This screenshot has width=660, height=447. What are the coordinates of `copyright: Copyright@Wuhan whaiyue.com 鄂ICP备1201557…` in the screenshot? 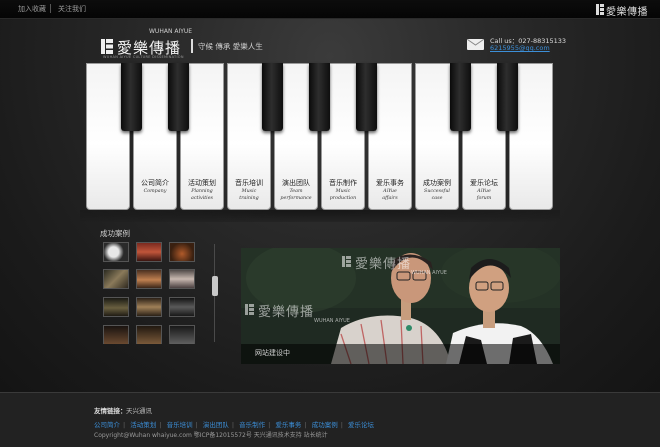 It's located at (211, 435).